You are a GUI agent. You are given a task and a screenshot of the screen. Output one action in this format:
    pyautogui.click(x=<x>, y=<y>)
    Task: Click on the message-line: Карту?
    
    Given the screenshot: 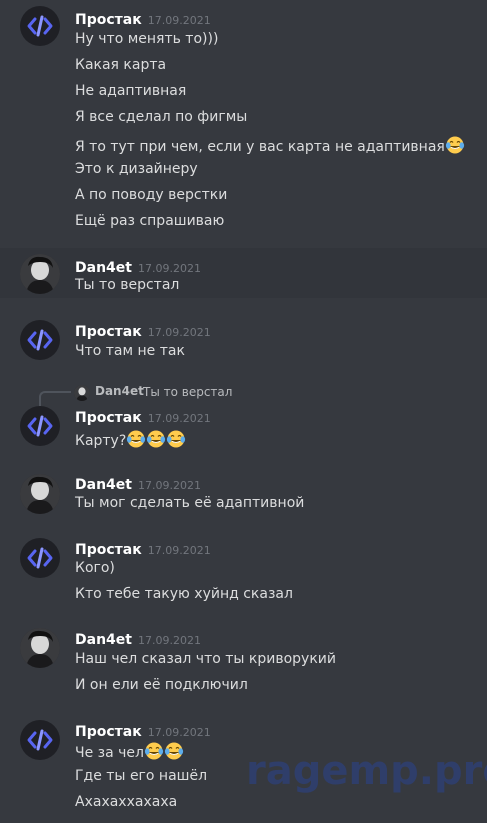 What is the action you would take?
    pyautogui.click(x=130, y=439)
    